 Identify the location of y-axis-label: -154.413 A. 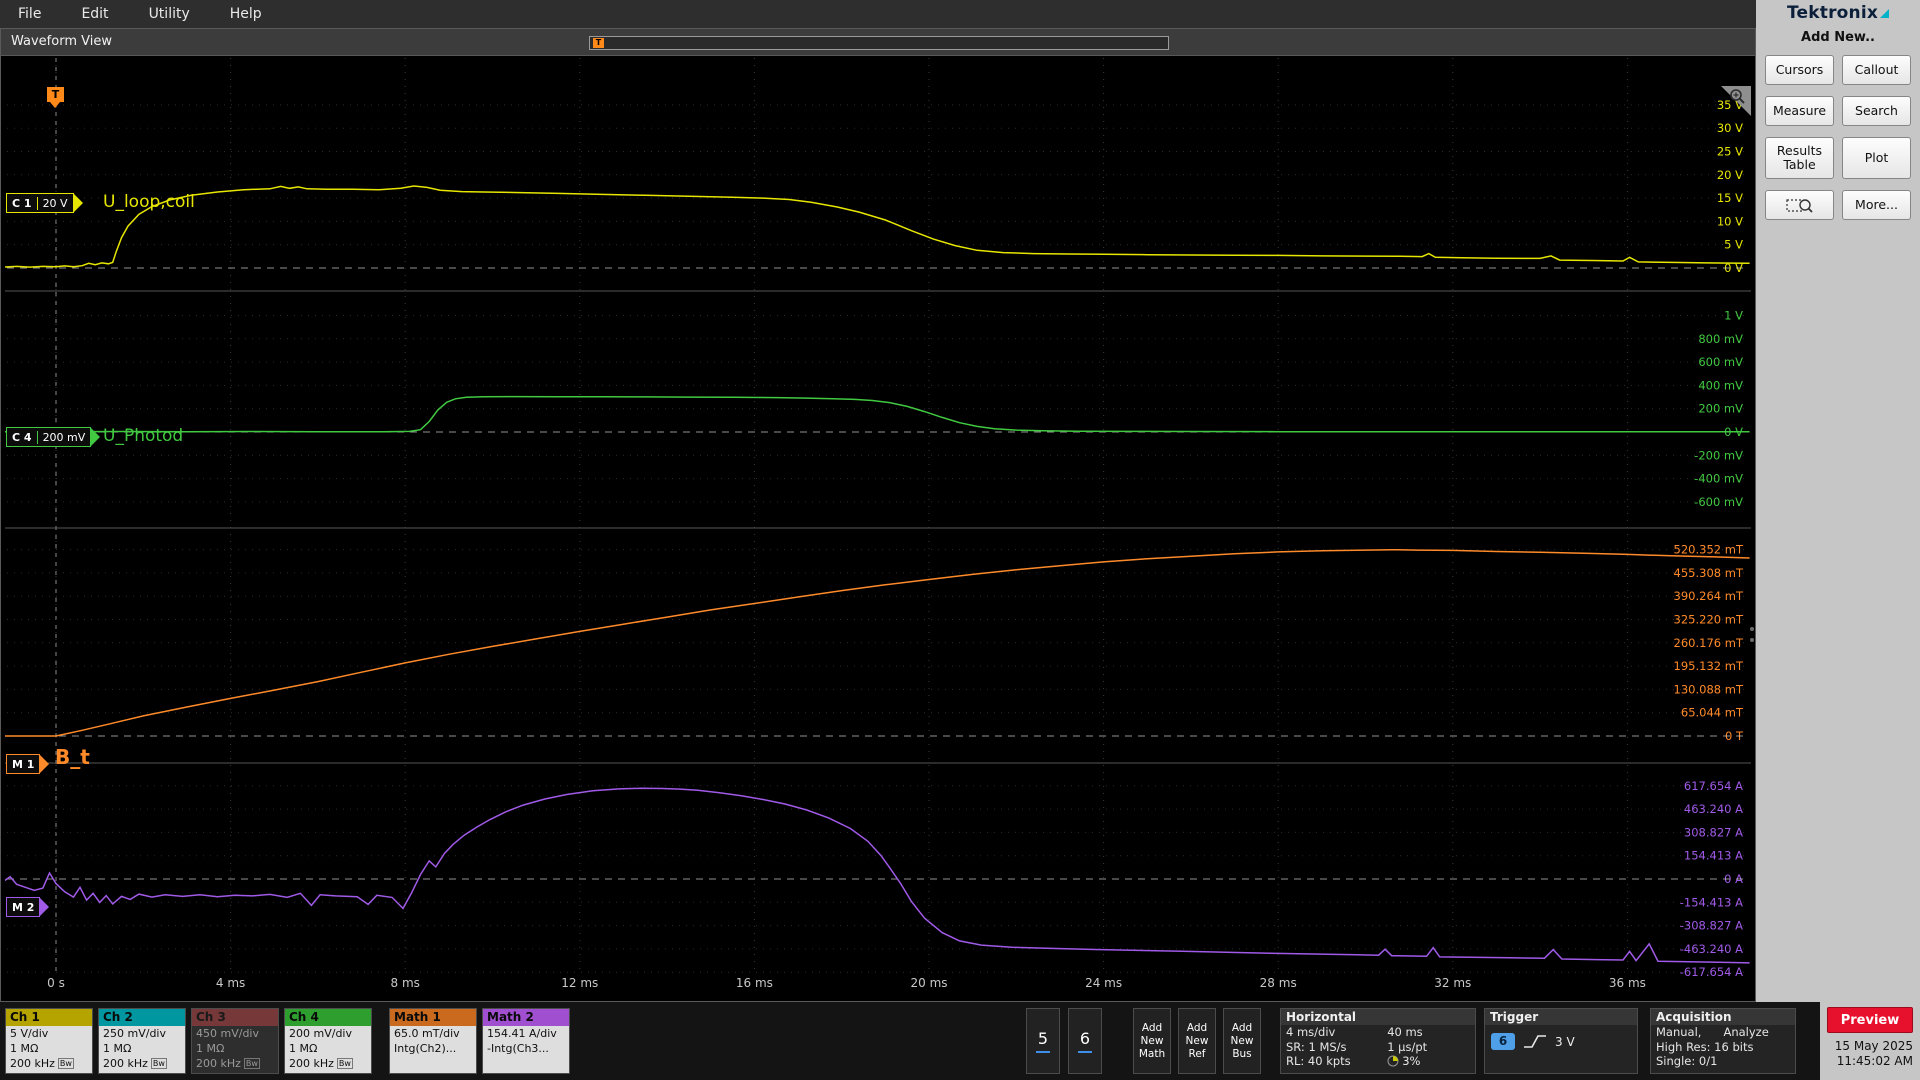
(1711, 902).